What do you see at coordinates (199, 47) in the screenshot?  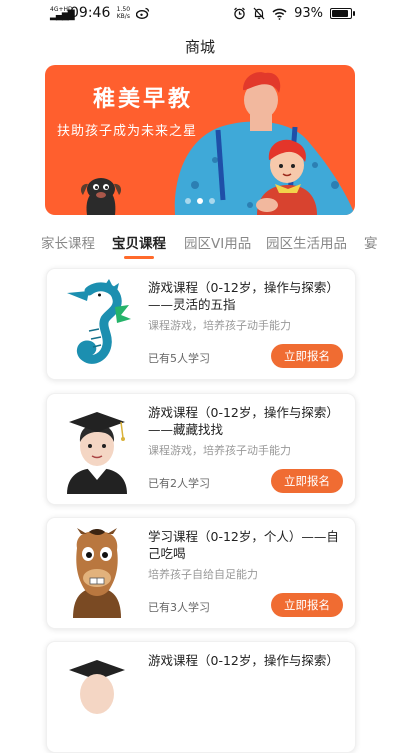 I see `page-title: 商城` at bounding box center [199, 47].